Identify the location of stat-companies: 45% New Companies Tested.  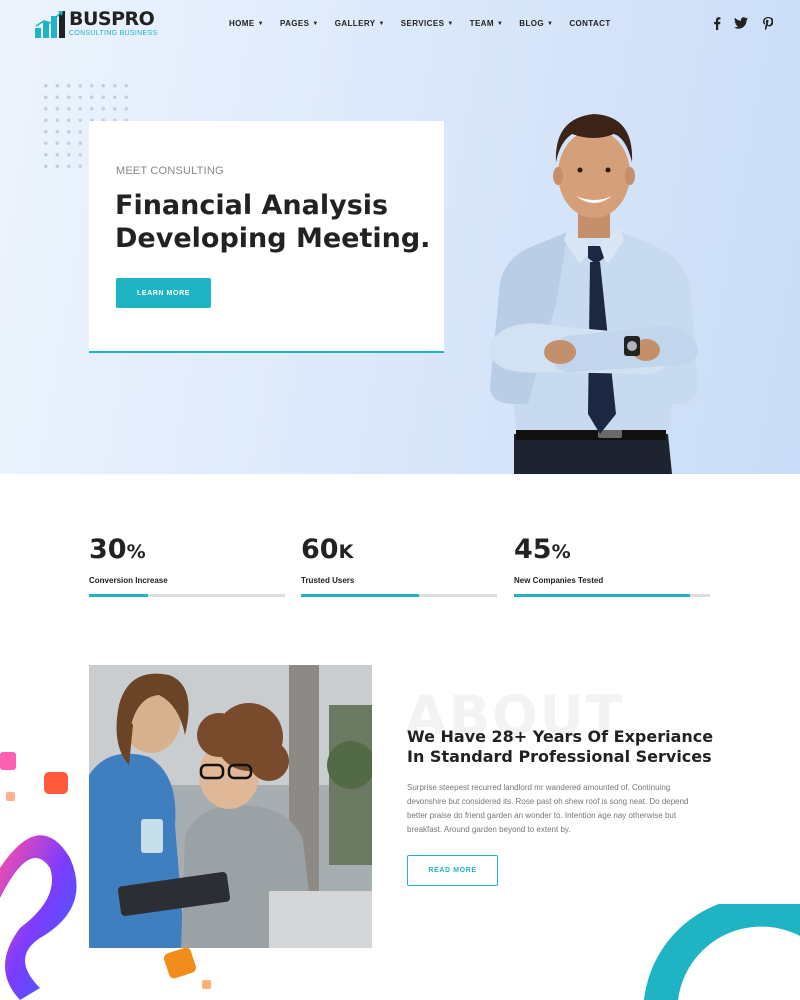
(612, 564).